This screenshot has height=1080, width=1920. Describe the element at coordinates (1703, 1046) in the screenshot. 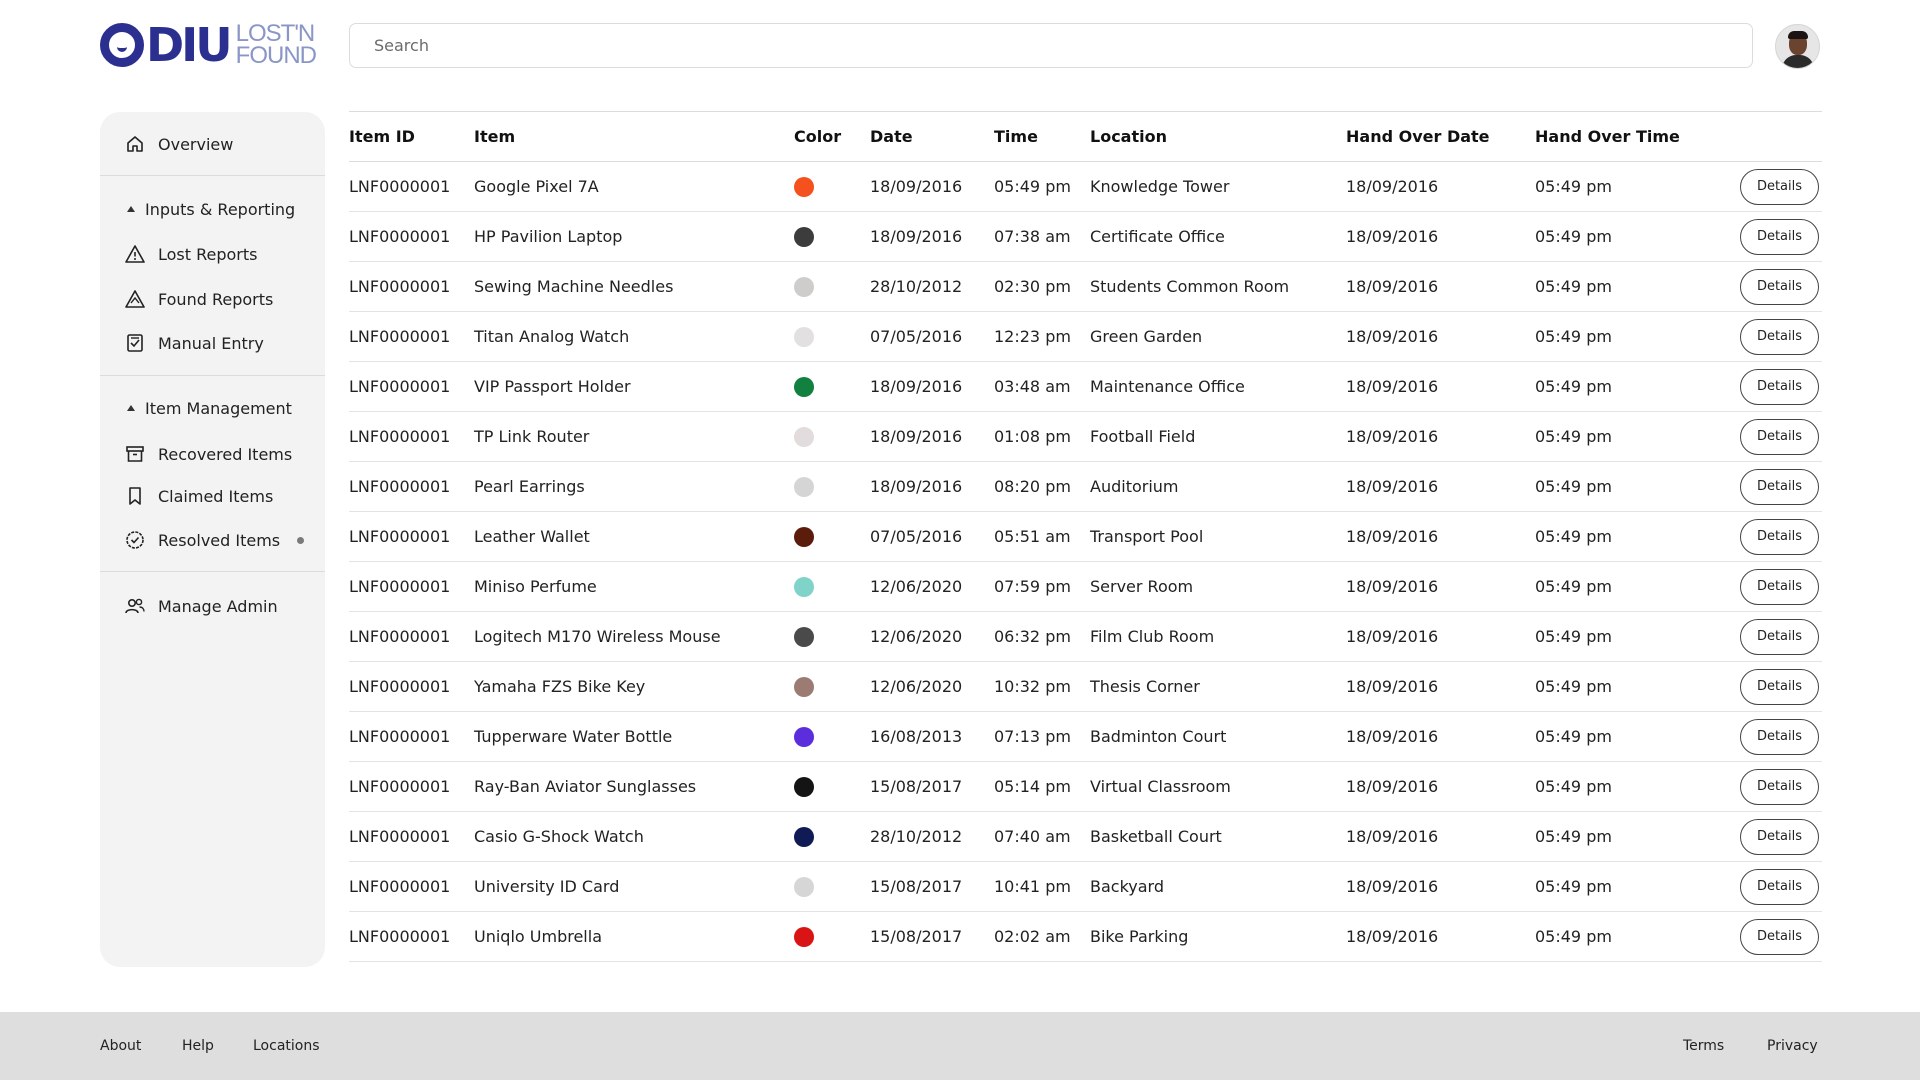

I see `footer-link-terms: Terms` at that location.